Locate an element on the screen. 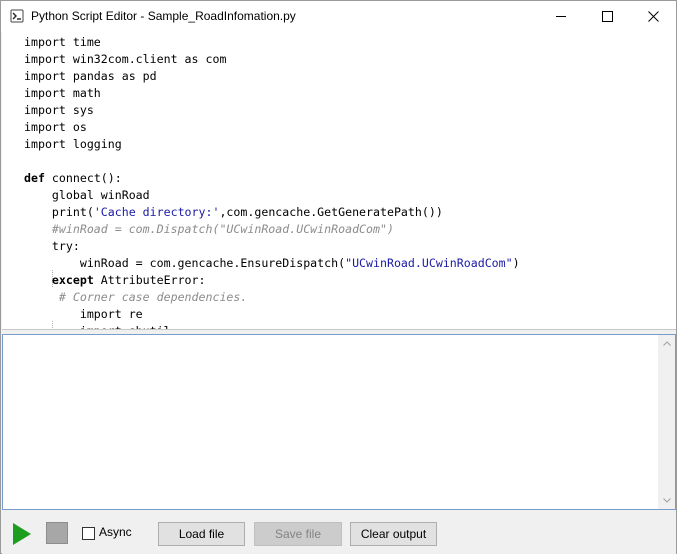  code-token: connect(): is located at coordinates (83, 178).